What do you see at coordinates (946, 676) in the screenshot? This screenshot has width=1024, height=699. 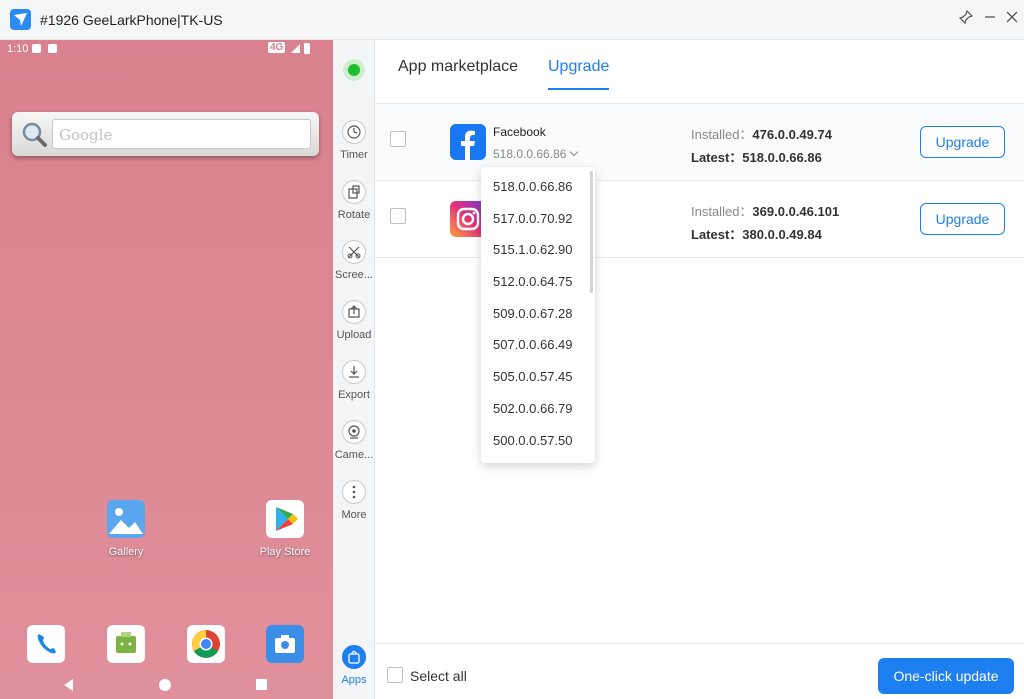 I see `one-click-update-button: One-click update` at bounding box center [946, 676].